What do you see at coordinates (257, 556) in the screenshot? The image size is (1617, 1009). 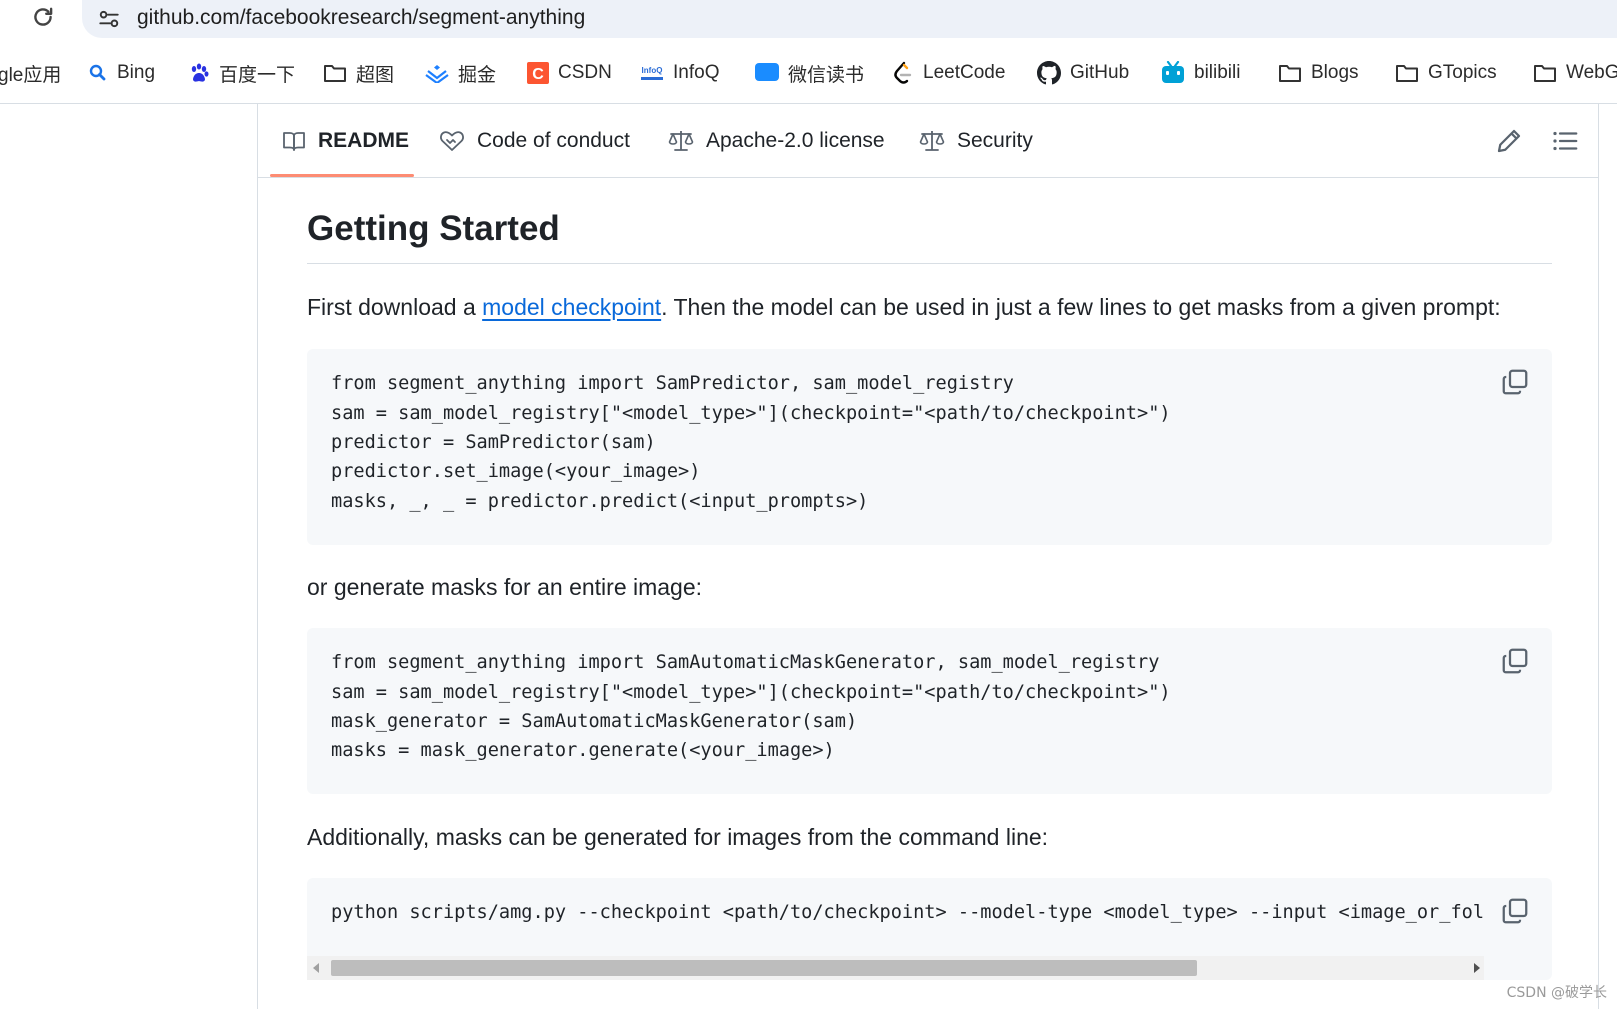 I see `left-column-border` at bounding box center [257, 556].